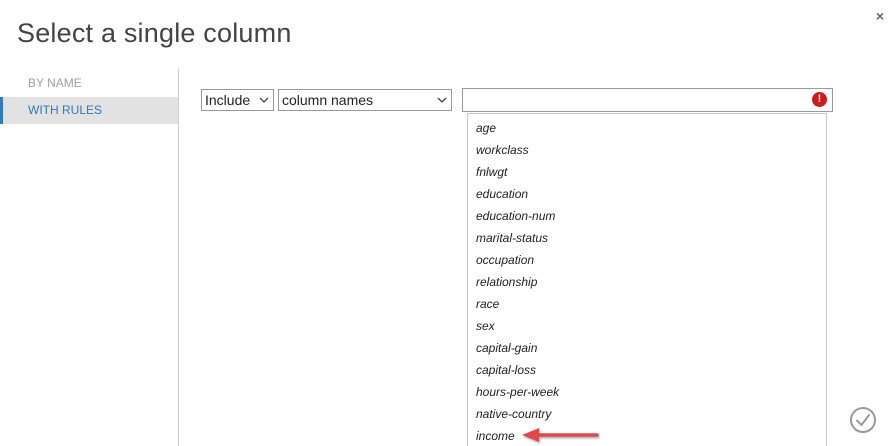 Image resolution: width=896 pixels, height=446 pixels. Describe the element at coordinates (647, 348) in the screenshot. I see `list-item: capital-gain` at that location.